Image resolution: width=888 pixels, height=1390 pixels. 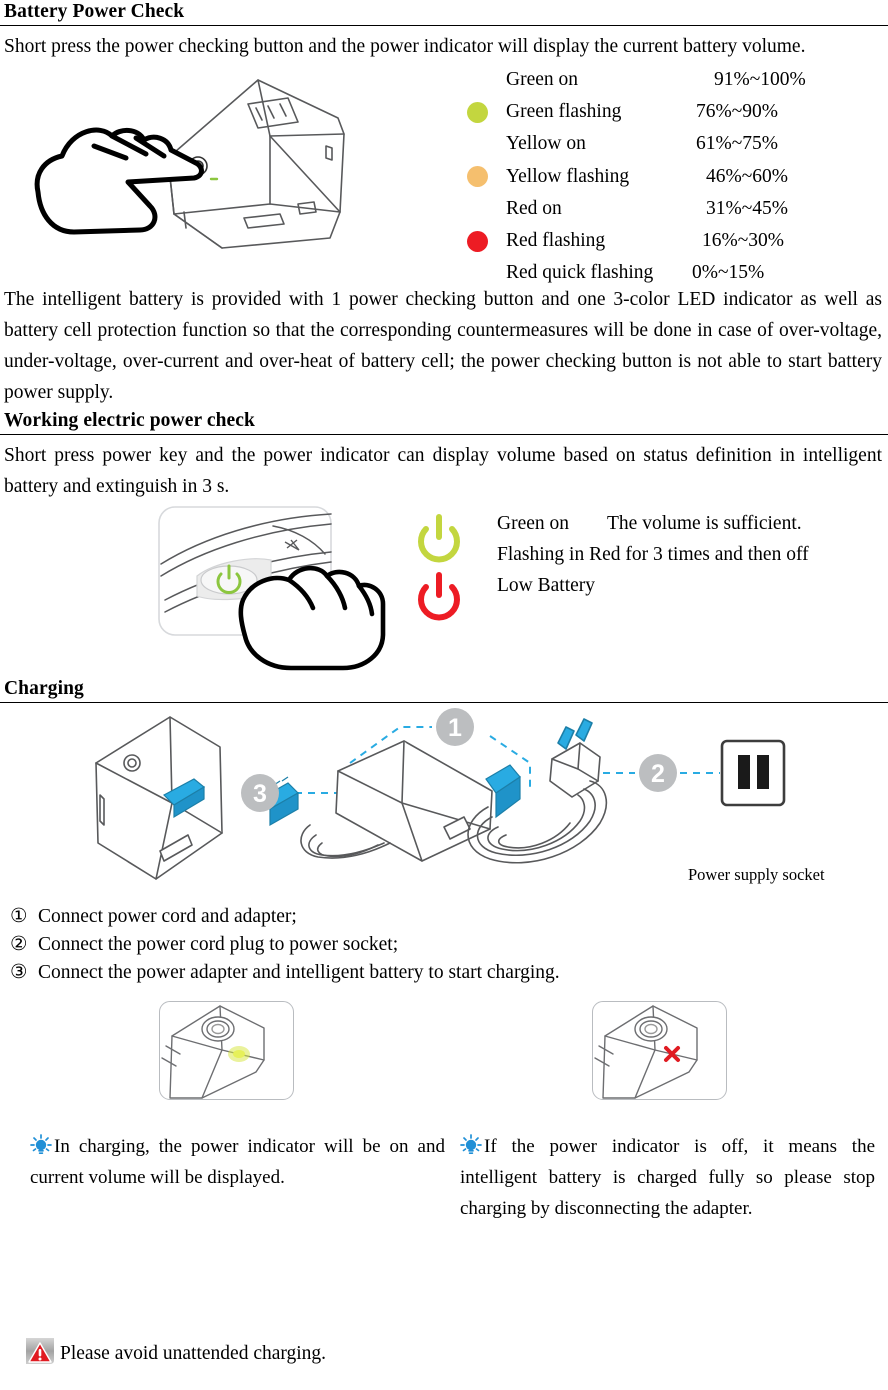 What do you see at coordinates (542, 80) in the screenshot?
I see `led-state-label: Green on` at bounding box center [542, 80].